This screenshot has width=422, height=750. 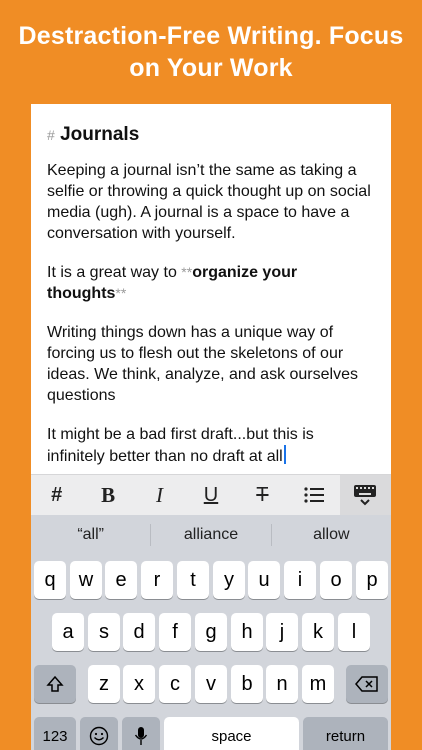 I want to click on heading-button: #, so click(x=56, y=495).